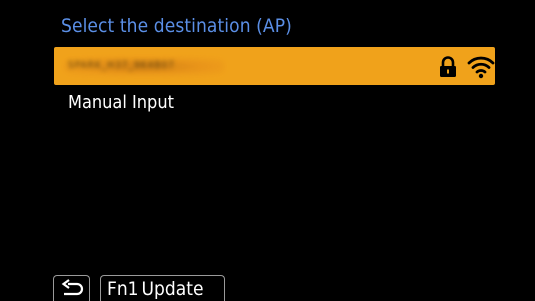 This screenshot has width=535, height=301. I want to click on page-title: Select the destination (AP), so click(176, 26).